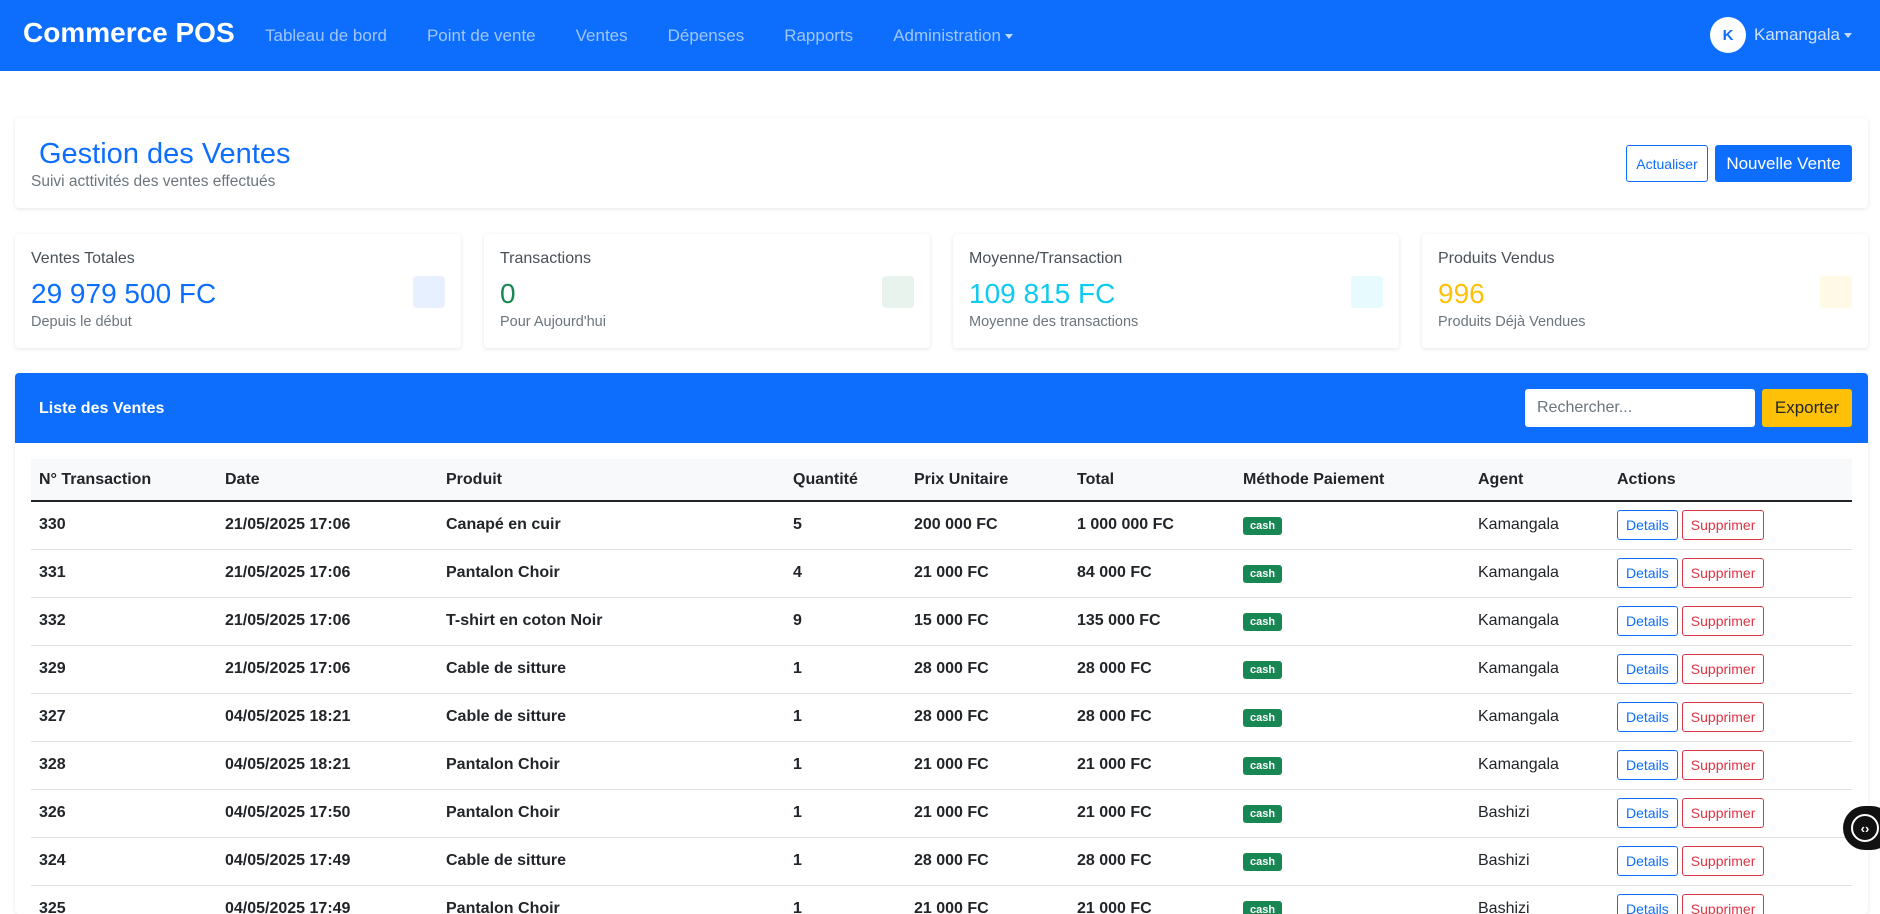  I want to click on user-menu: K Kamangala, so click(1780, 35).